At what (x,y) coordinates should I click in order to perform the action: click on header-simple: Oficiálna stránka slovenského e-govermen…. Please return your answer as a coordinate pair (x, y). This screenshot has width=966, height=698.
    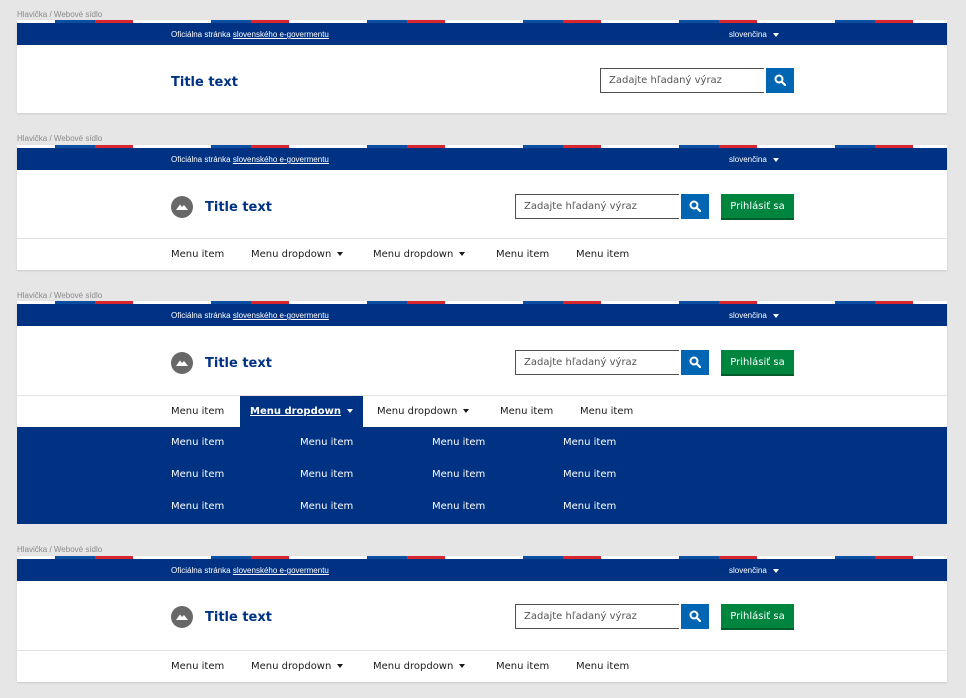
    Looking at the image, I should click on (482, 66).